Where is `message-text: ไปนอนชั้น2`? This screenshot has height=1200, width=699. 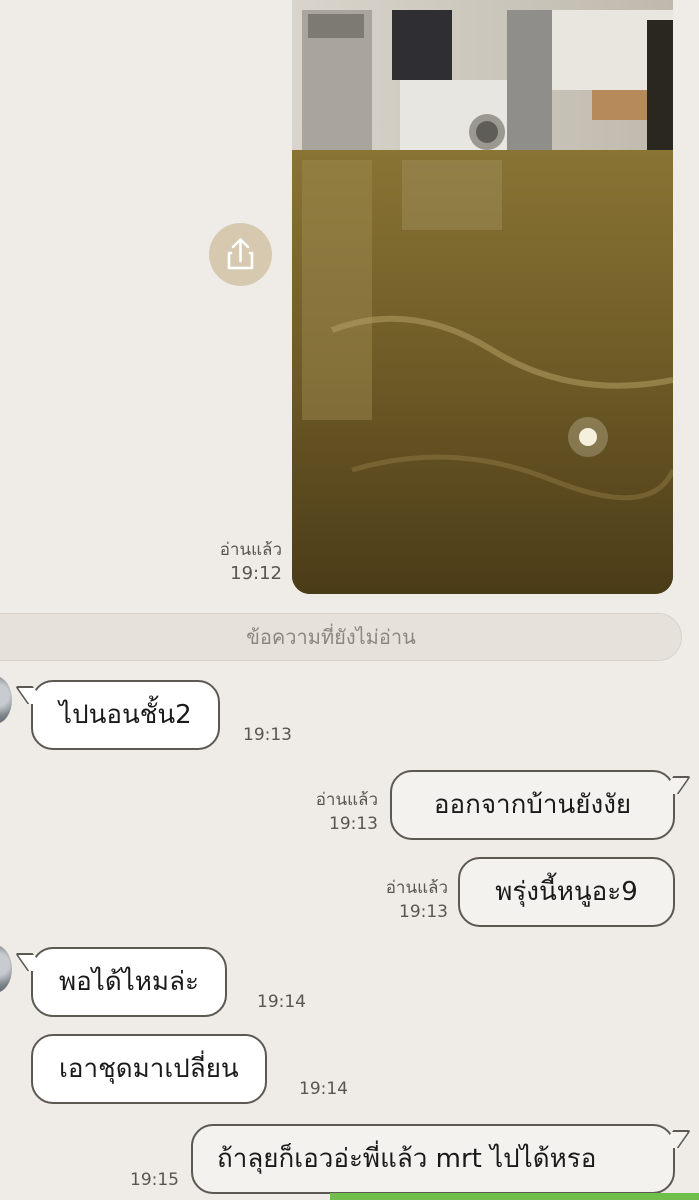
message-text: ไปนอนชั้น2 is located at coordinates (125, 715).